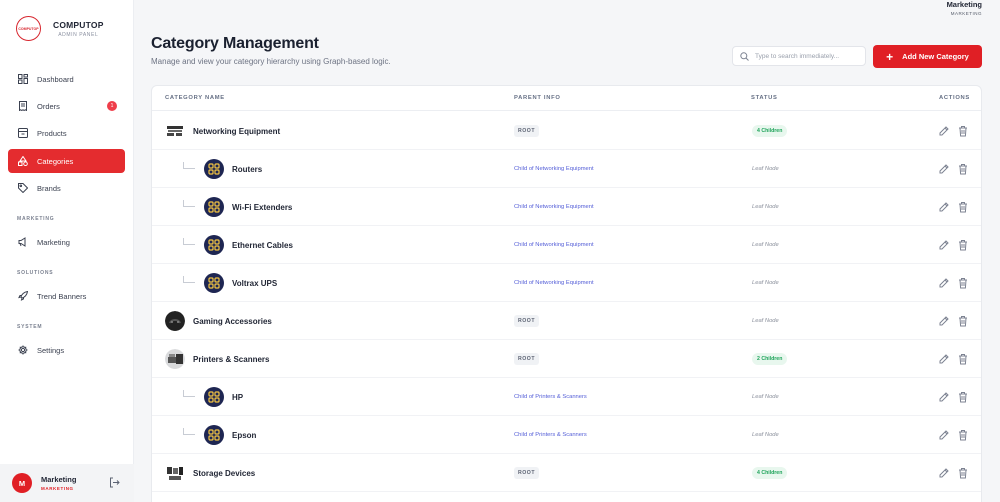 The image size is (1000, 502). Describe the element at coordinates (49, 188) in the screenshot. I see `sidebar-item-label: Brands` at that location.